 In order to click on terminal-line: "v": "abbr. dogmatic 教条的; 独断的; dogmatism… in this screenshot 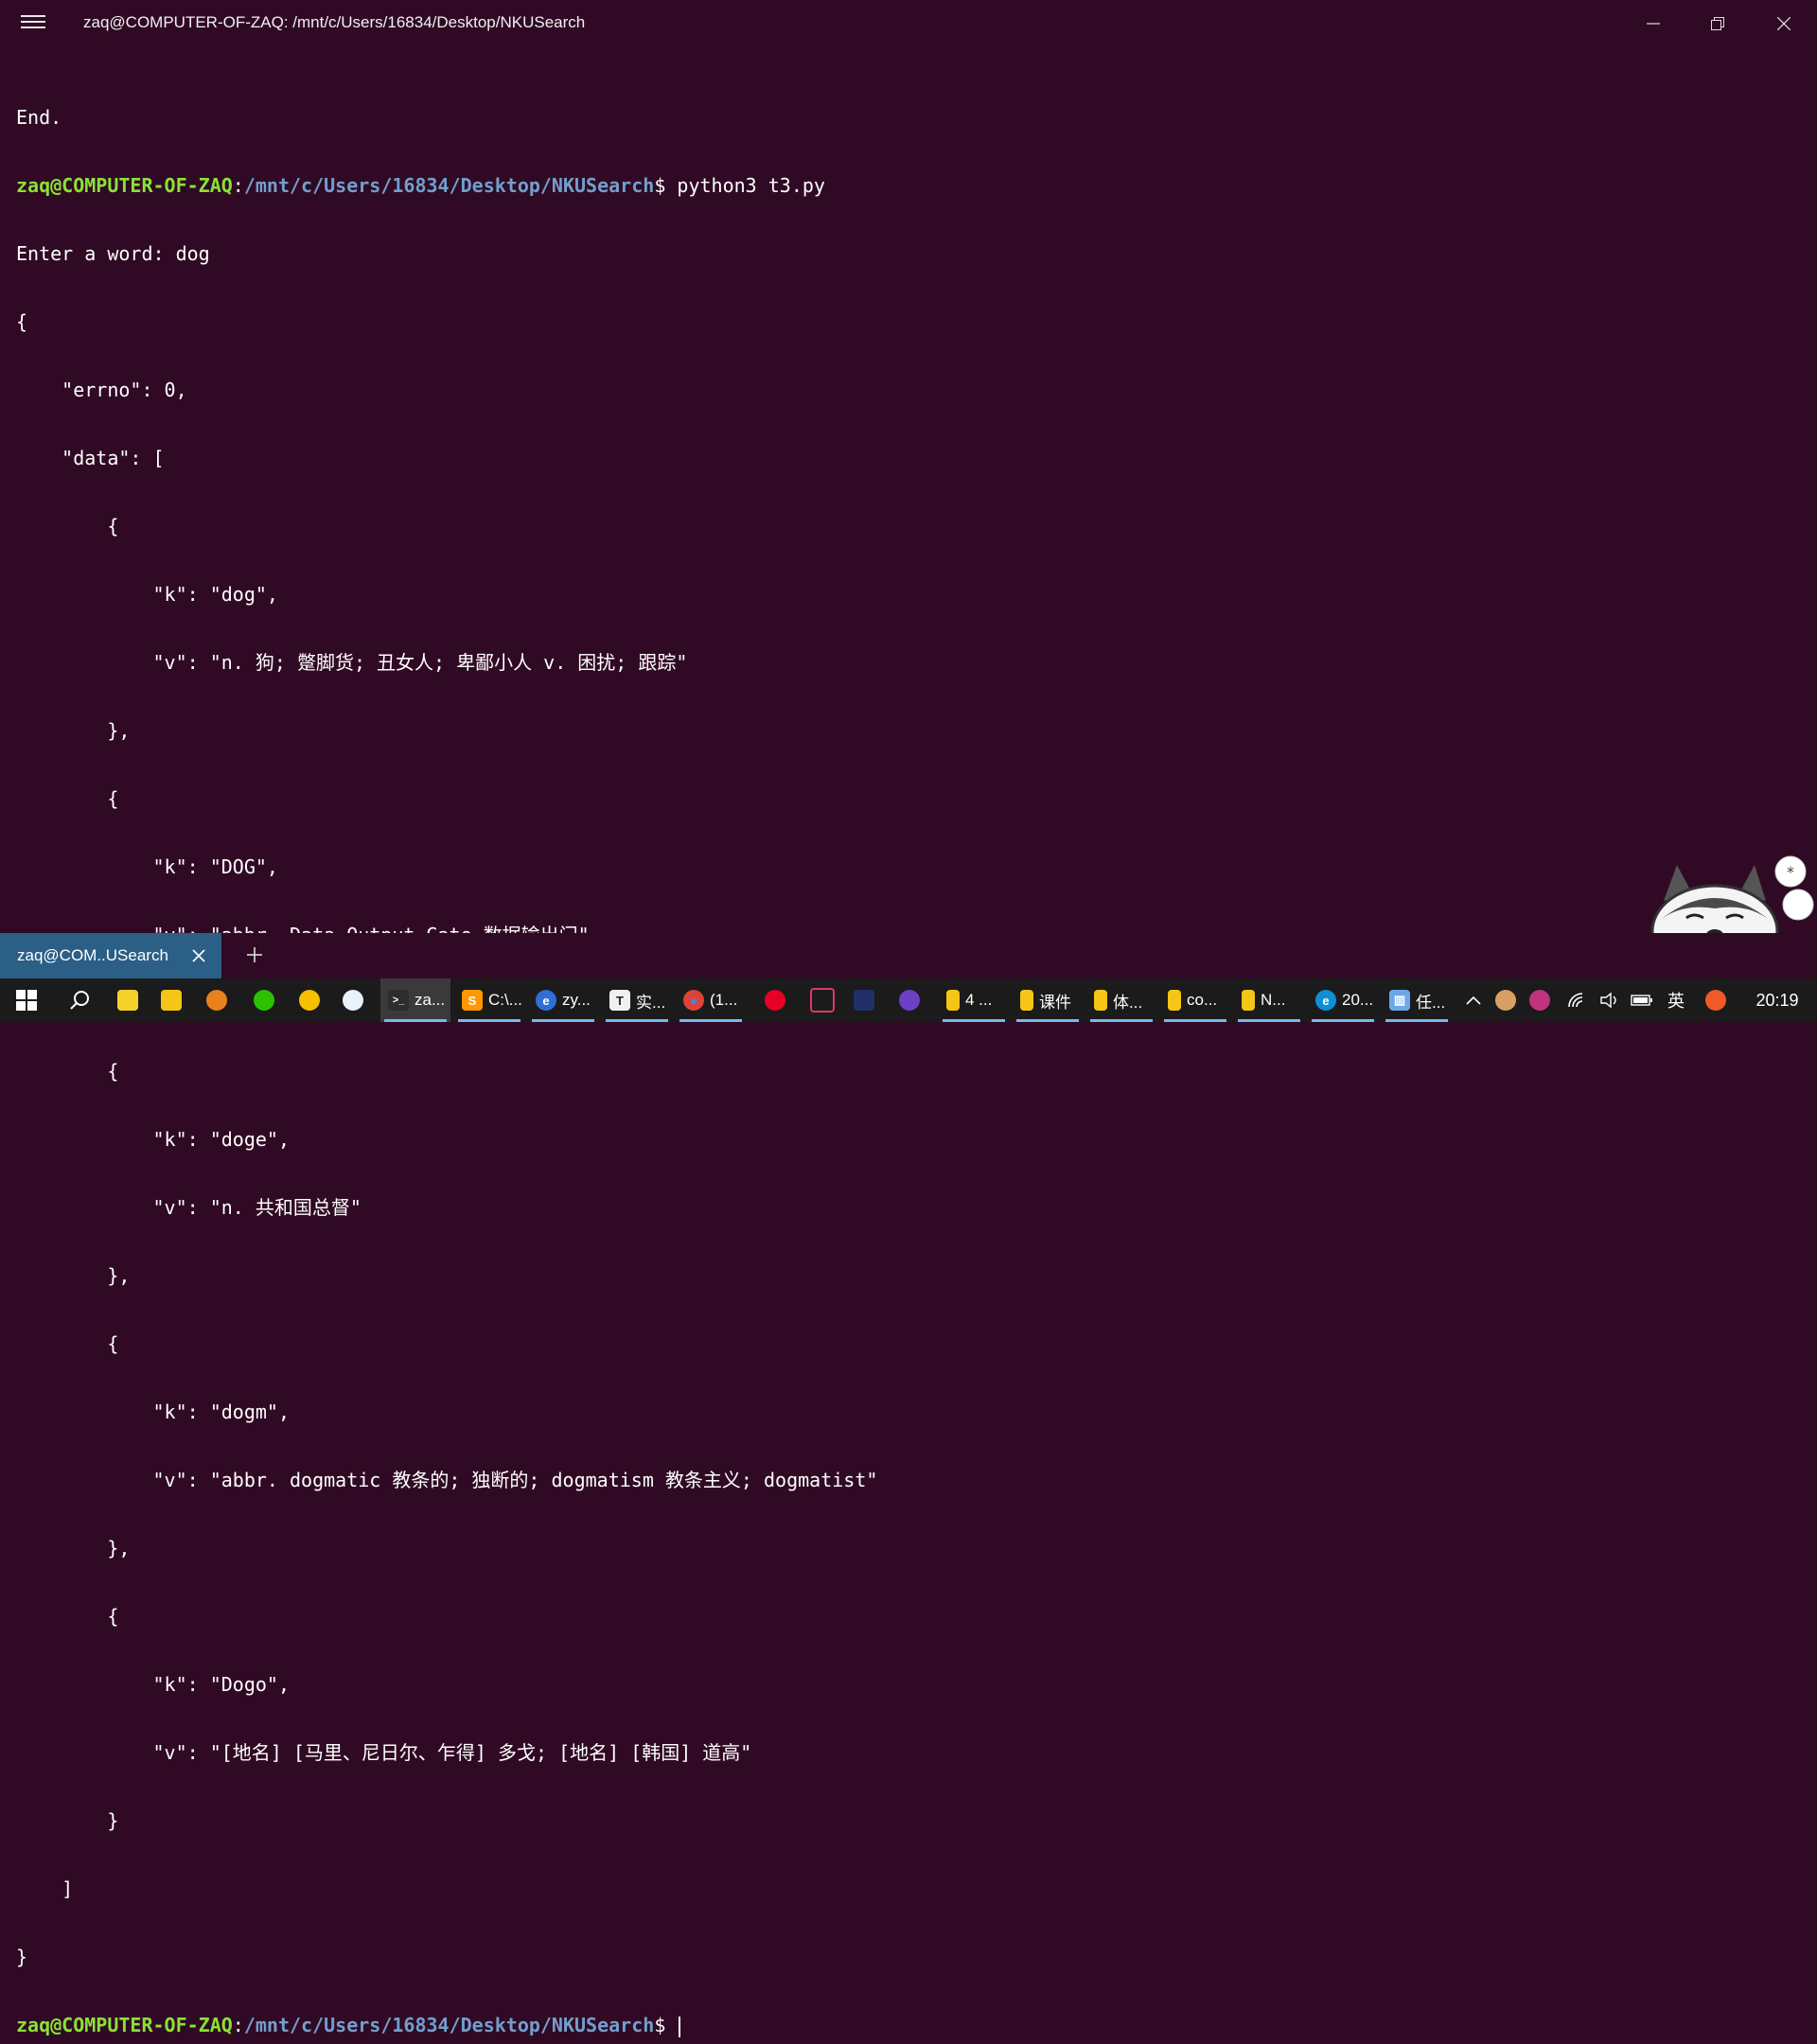, I will do `click(447, 1480)`.